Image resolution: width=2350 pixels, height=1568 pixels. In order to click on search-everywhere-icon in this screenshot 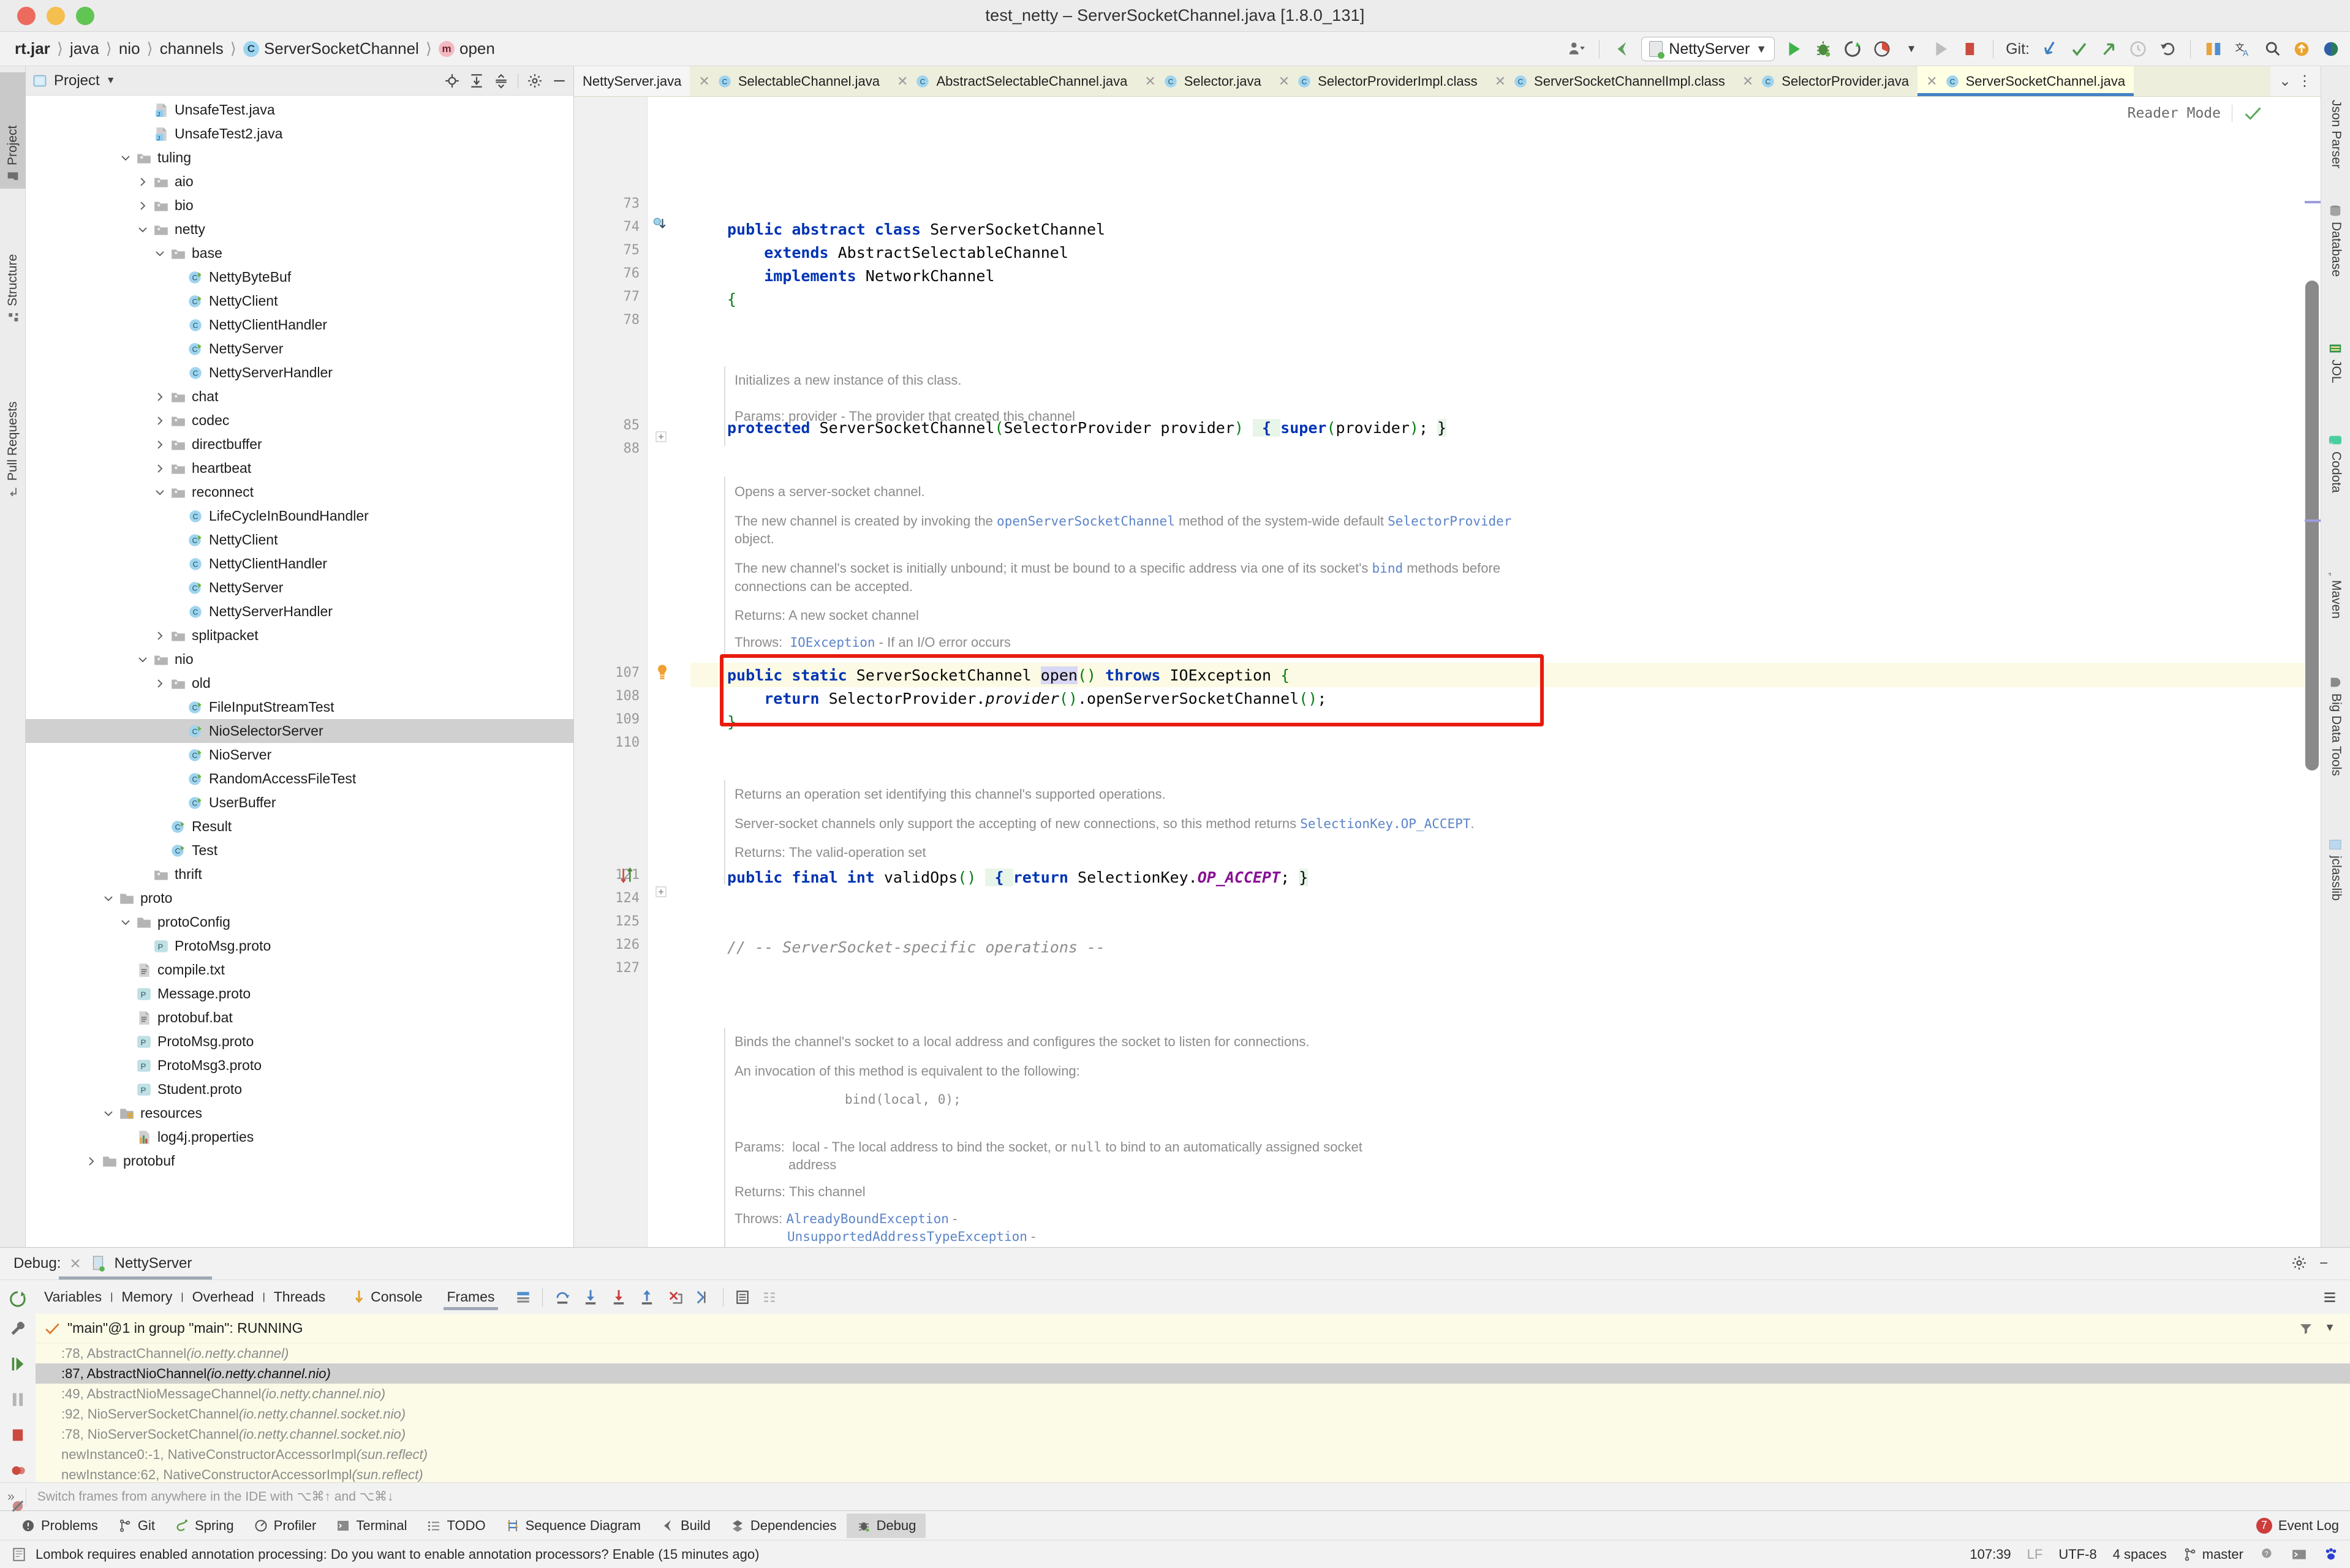, I will do `click(2272, 49)`.